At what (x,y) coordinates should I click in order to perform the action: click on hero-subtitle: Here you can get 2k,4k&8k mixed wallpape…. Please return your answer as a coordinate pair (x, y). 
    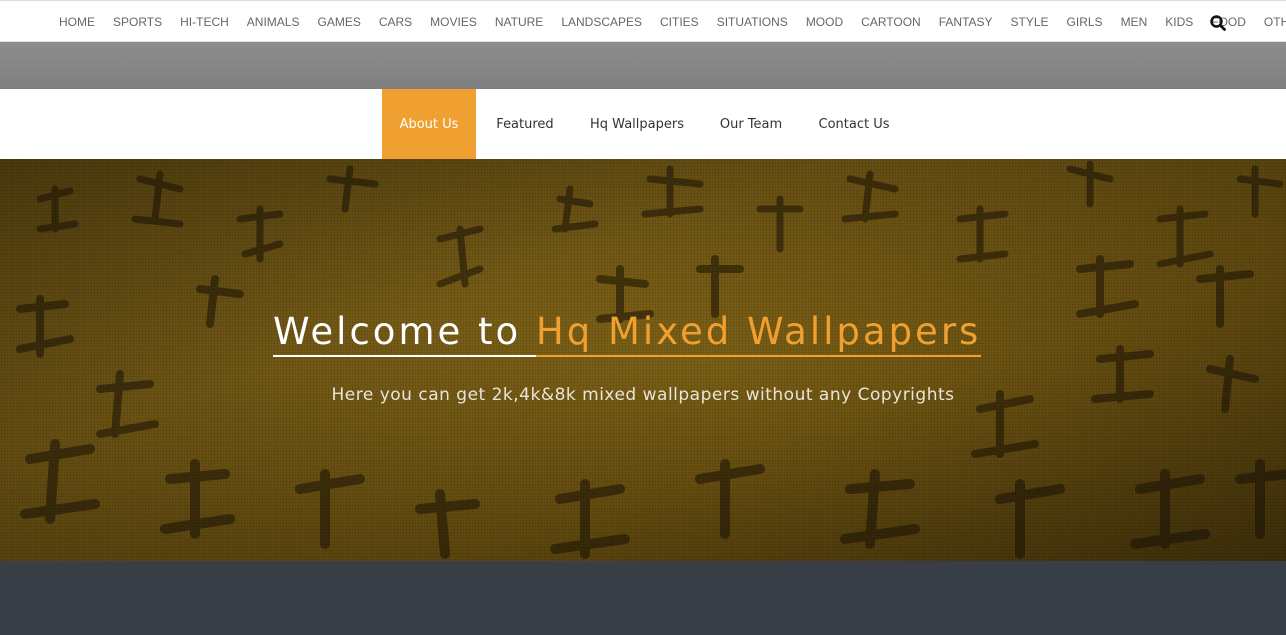
    Looking at the image, I should click on (643, 395).